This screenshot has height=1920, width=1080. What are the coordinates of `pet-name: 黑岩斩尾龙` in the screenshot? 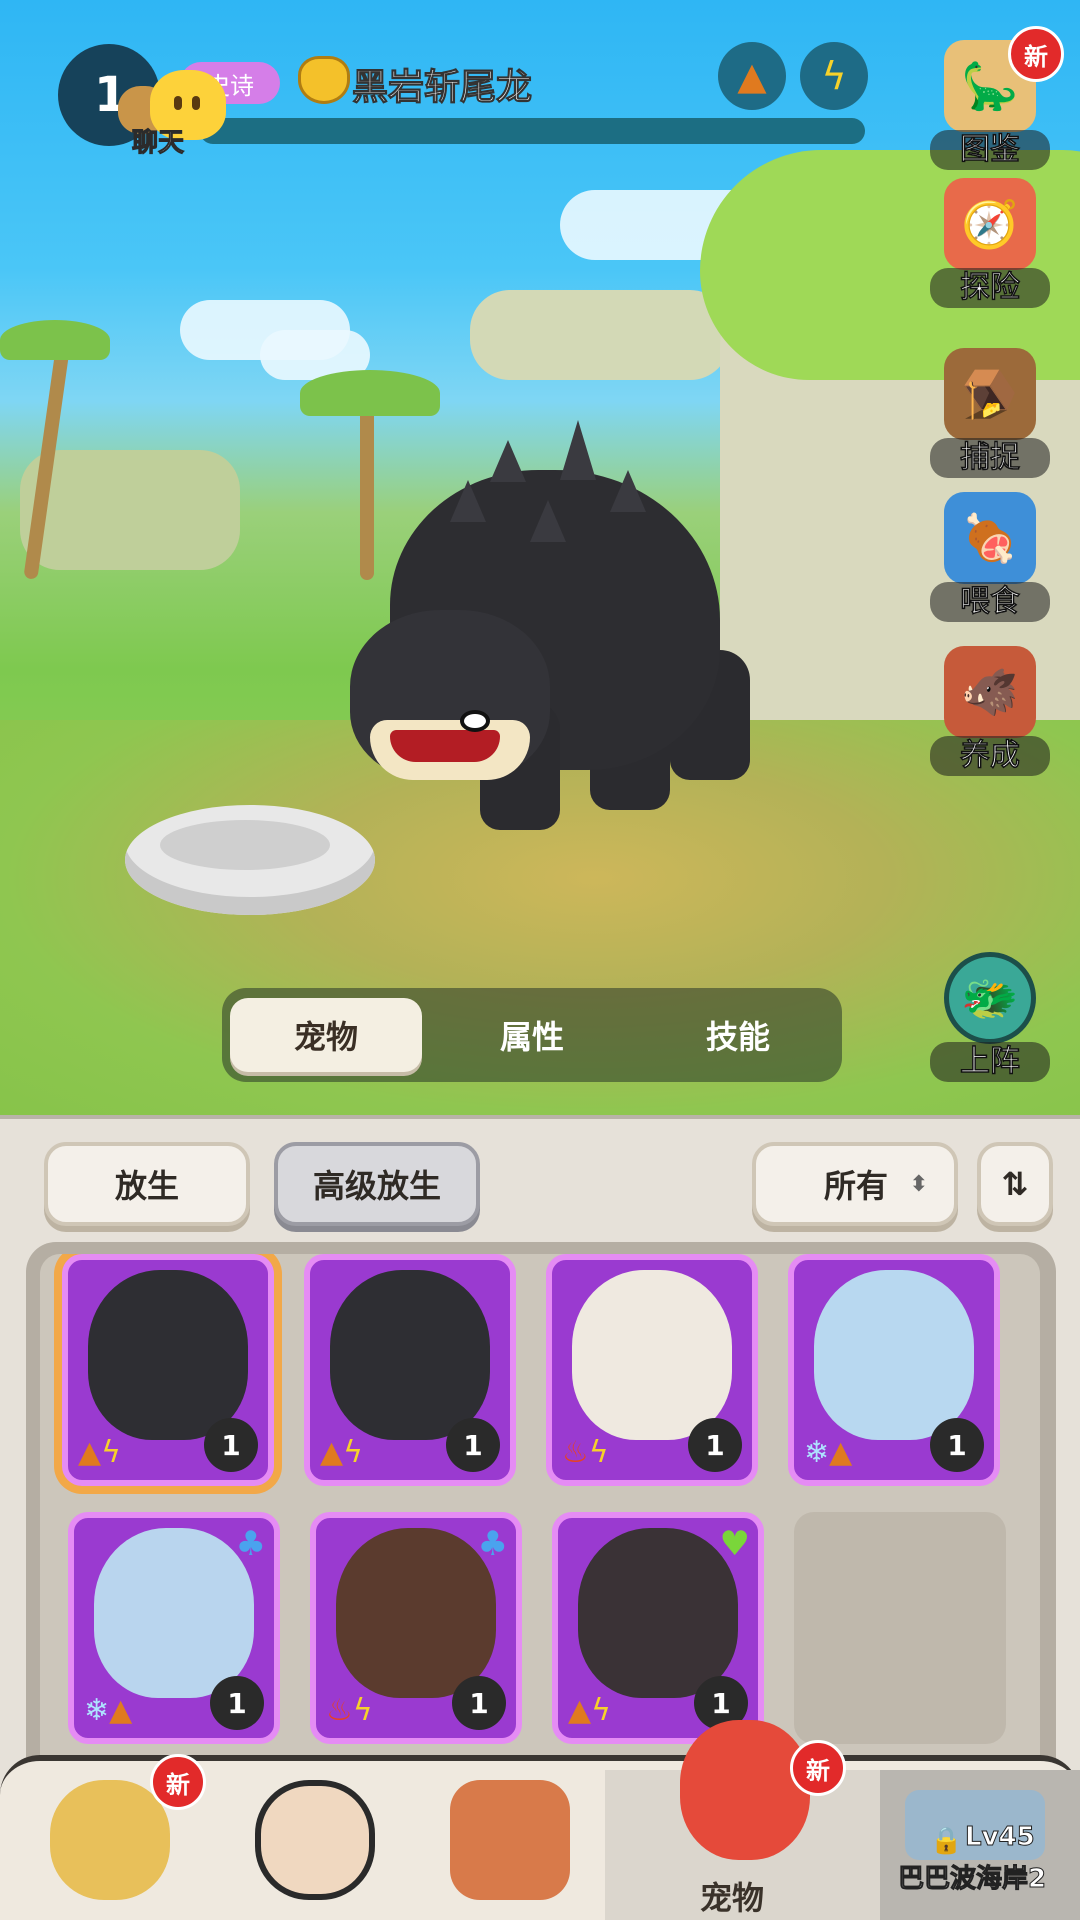 It's located at (442, 88).